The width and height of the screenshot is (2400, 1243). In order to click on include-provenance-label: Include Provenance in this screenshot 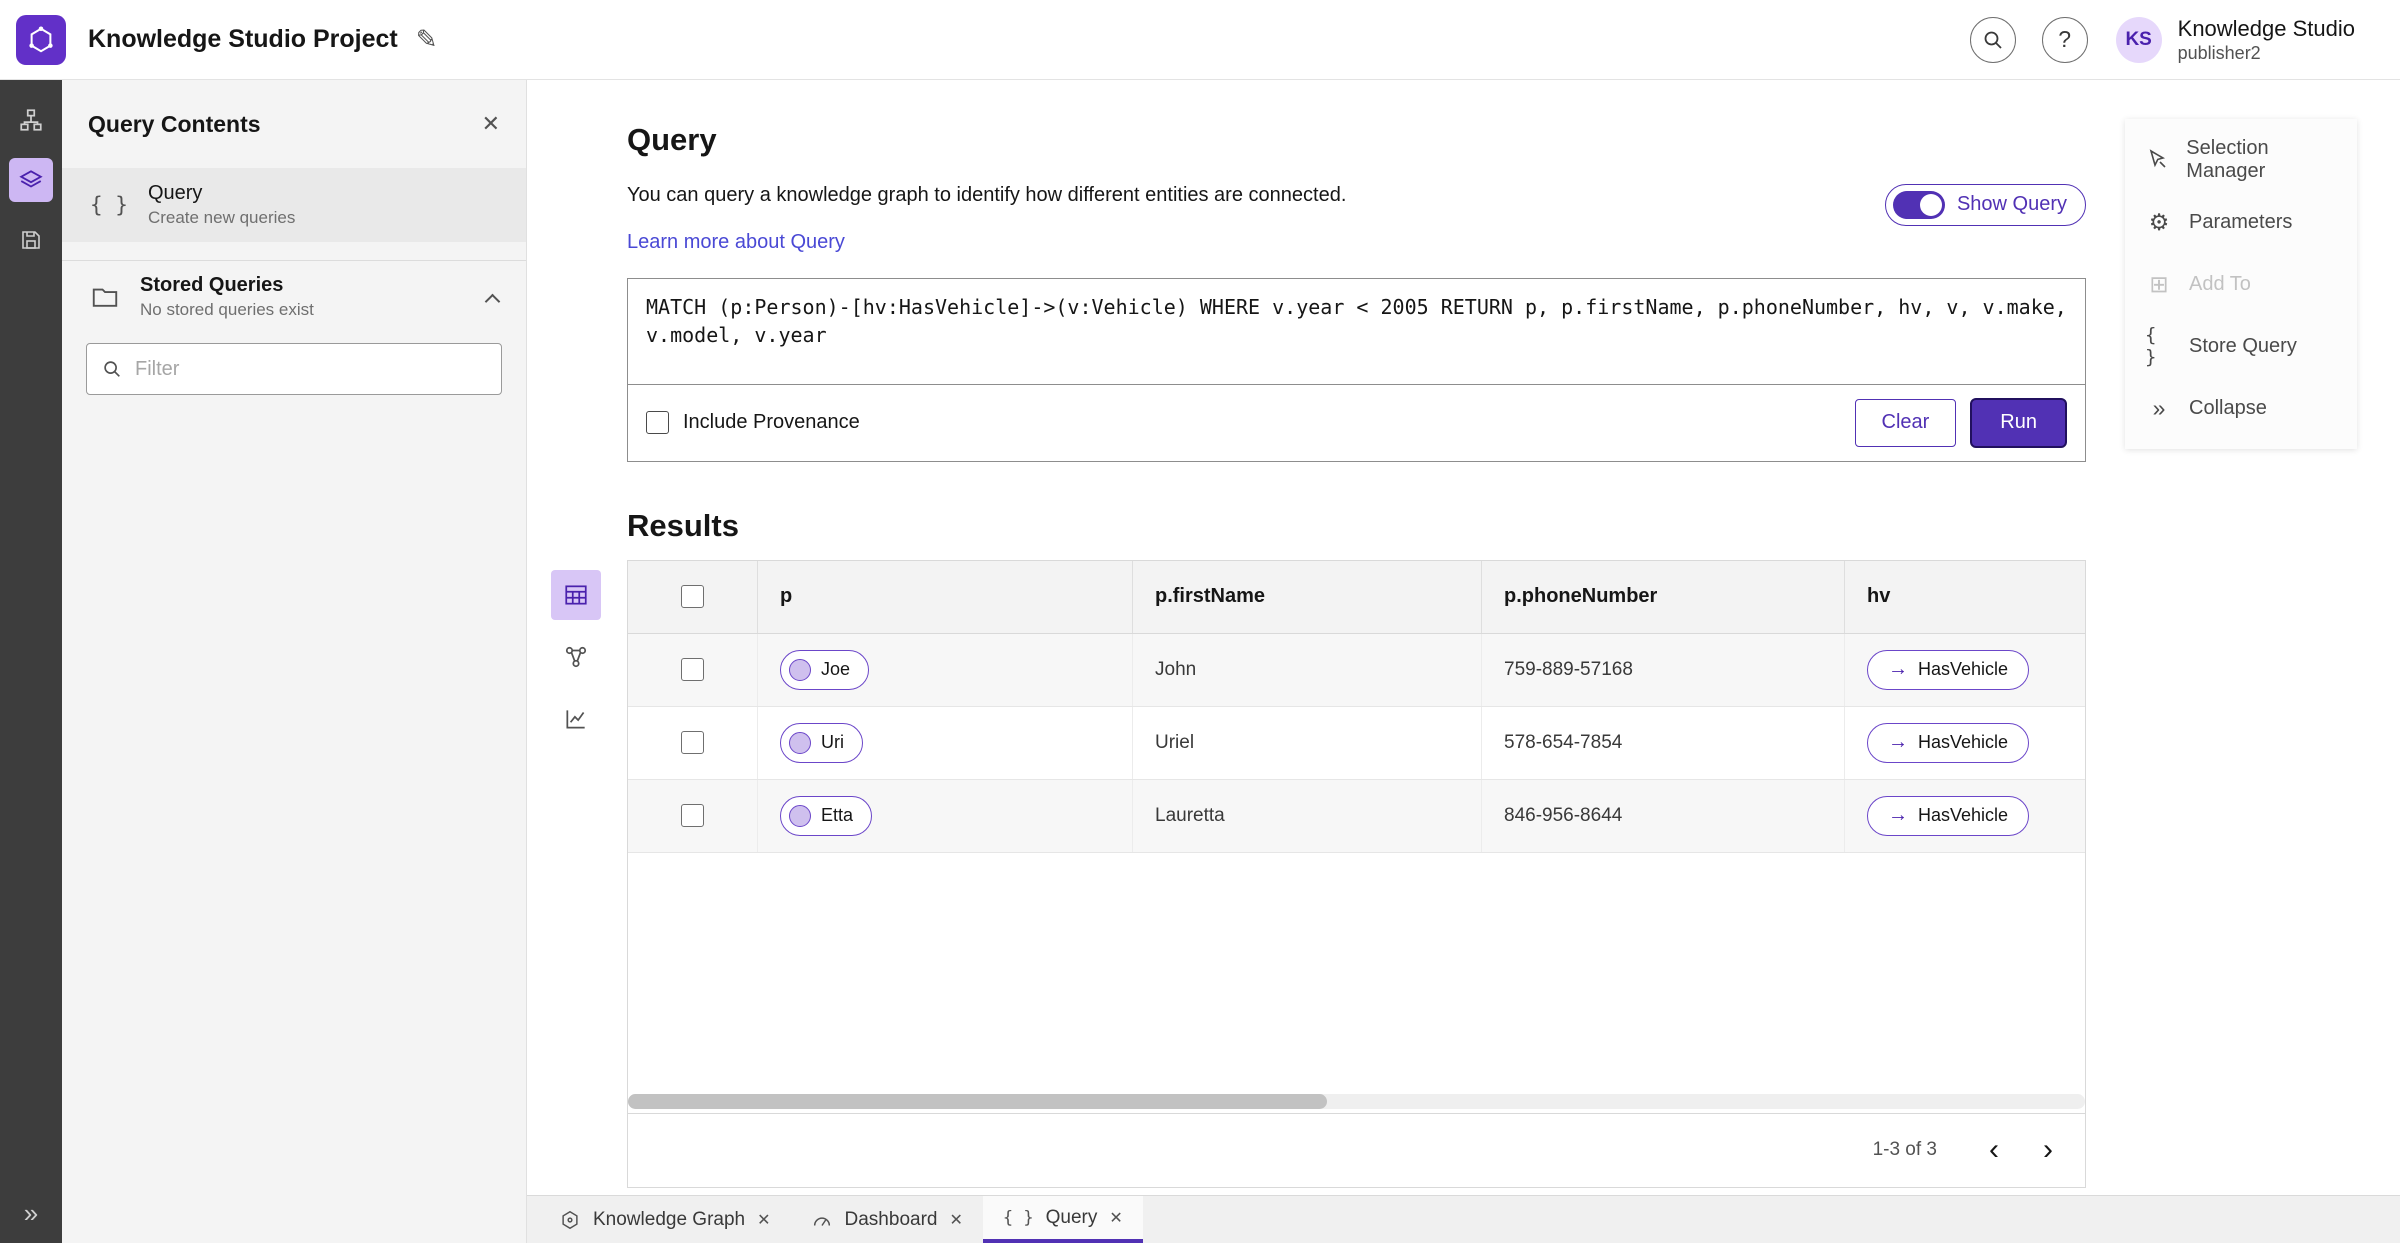, I will do `click(771, 422)`.